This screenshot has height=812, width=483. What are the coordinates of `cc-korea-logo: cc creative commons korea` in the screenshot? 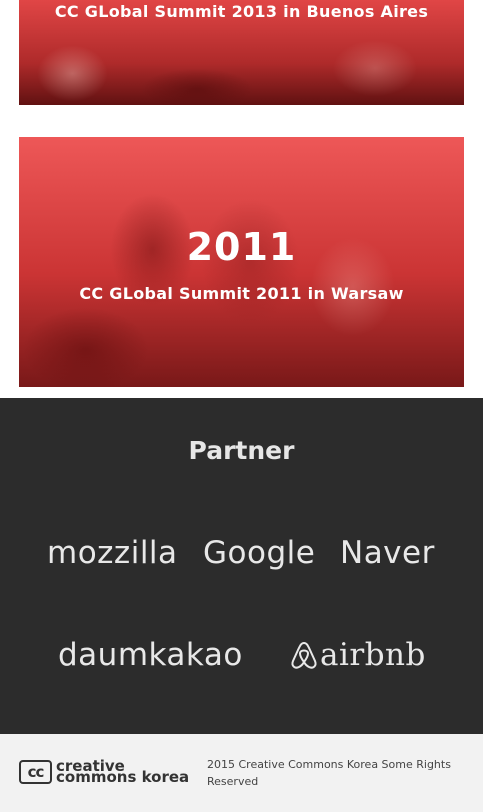 It's located at (104, 772).